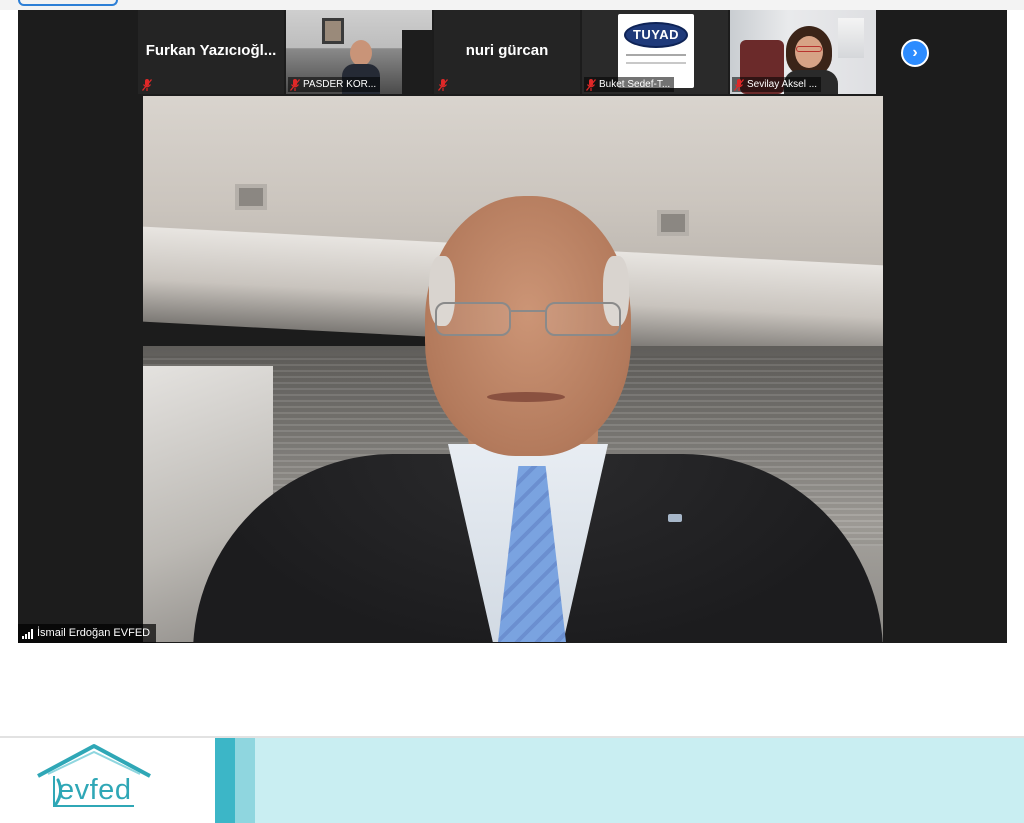 The width and height of the screenshot is (1024, 823). Describe the element at coordinates (851, 38) in the screenshot. I see `office-lamp` at that location.